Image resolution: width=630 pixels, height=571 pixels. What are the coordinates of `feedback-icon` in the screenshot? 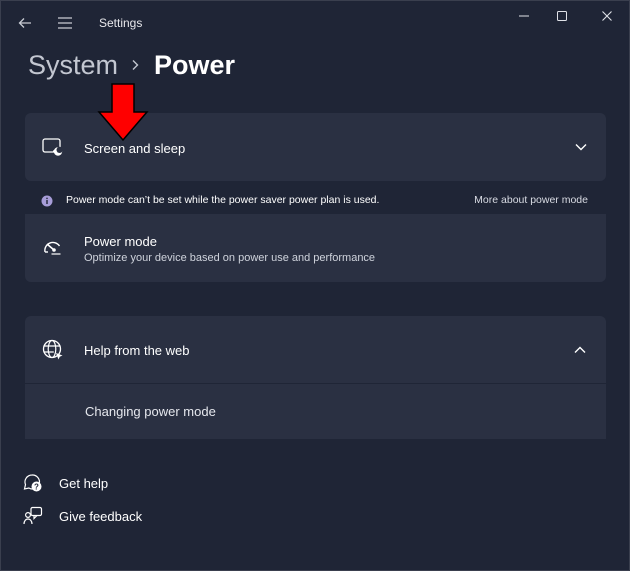 It's located at (33, 515).